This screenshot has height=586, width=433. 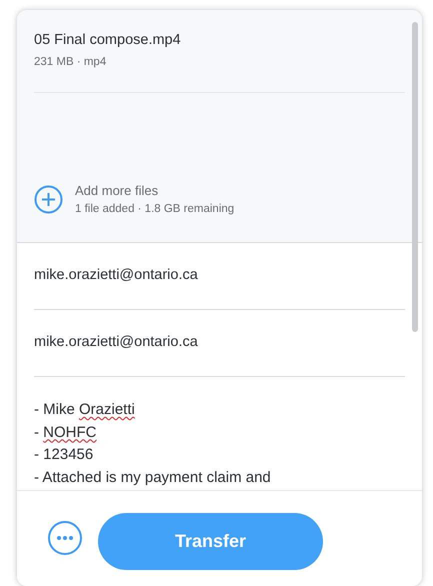 What do you see at coordinates (64, 455) in the screenshot?
I see `message-line: - 123456` at bounding box center [64, 455].